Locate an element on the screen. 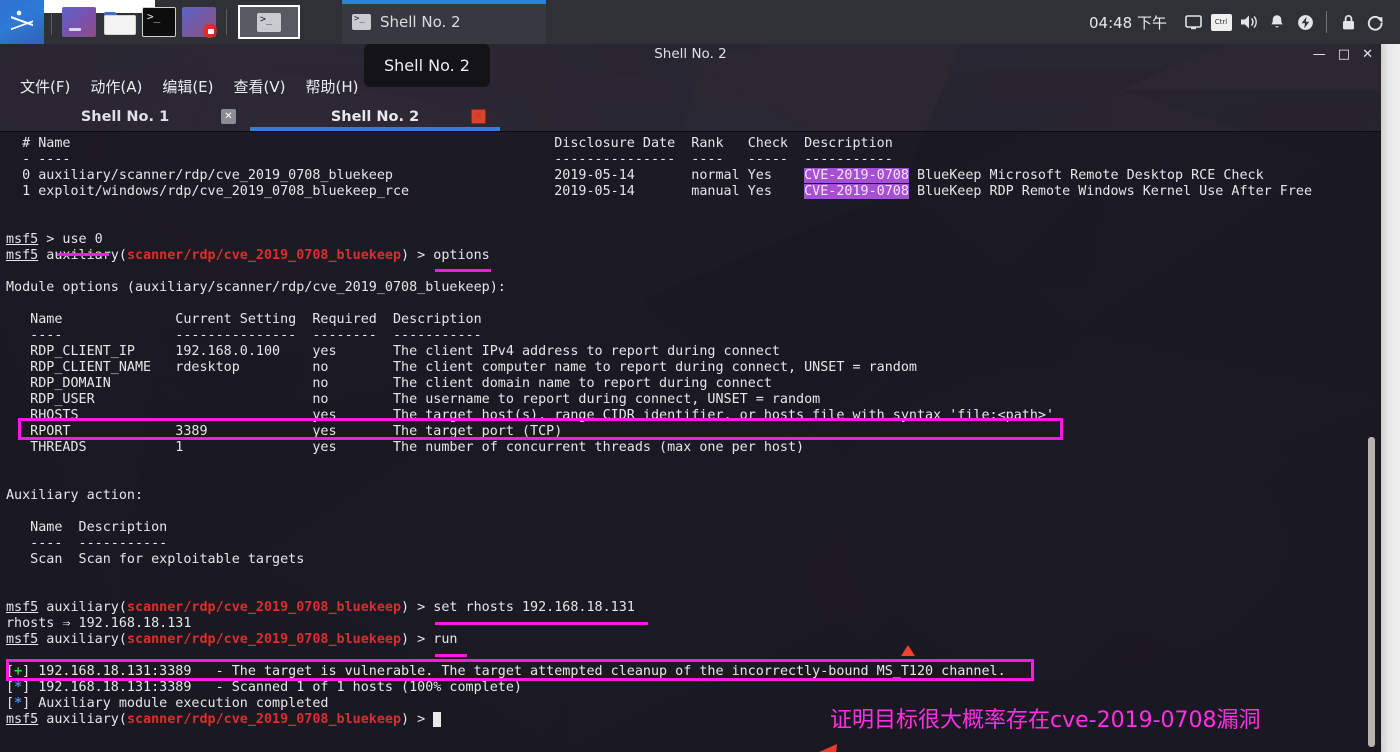  screen-recorder-icon is located at coordinates (199, 22).